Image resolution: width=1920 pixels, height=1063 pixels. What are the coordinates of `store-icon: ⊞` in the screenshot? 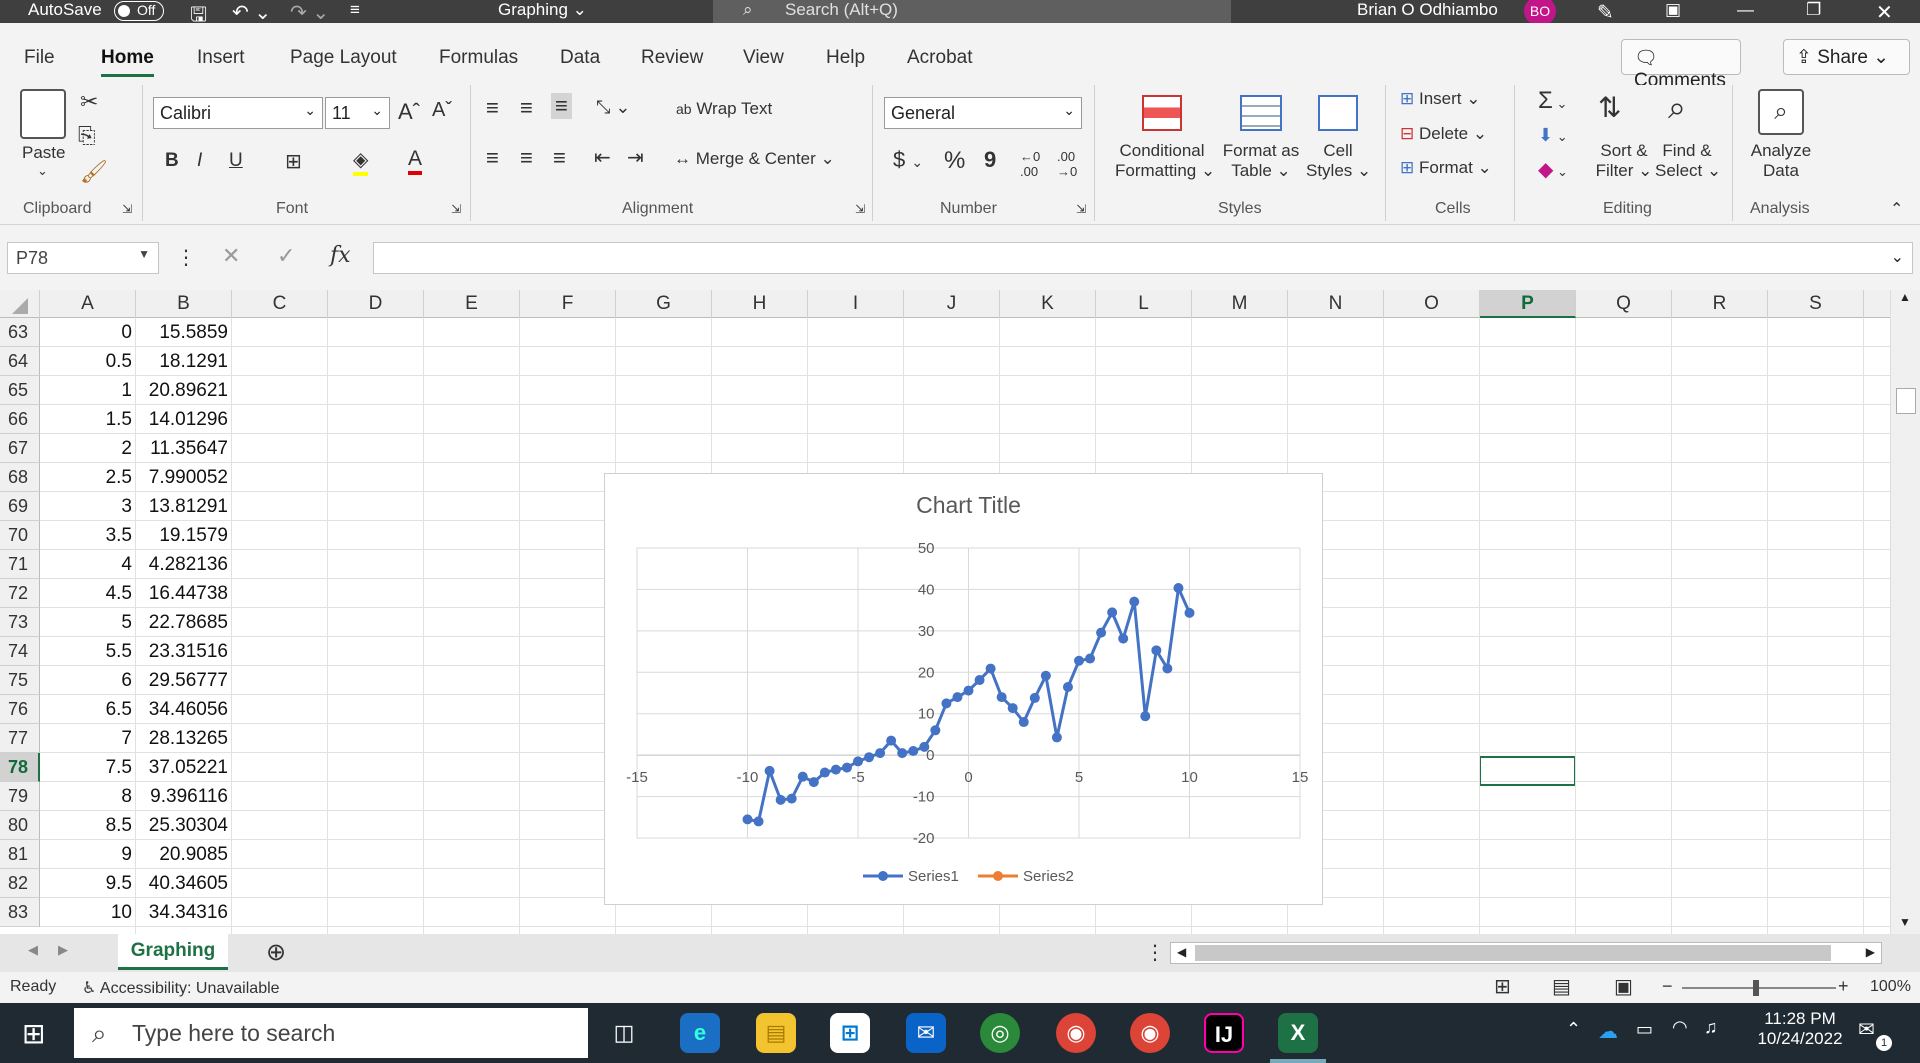 It's located at (850, 1033).